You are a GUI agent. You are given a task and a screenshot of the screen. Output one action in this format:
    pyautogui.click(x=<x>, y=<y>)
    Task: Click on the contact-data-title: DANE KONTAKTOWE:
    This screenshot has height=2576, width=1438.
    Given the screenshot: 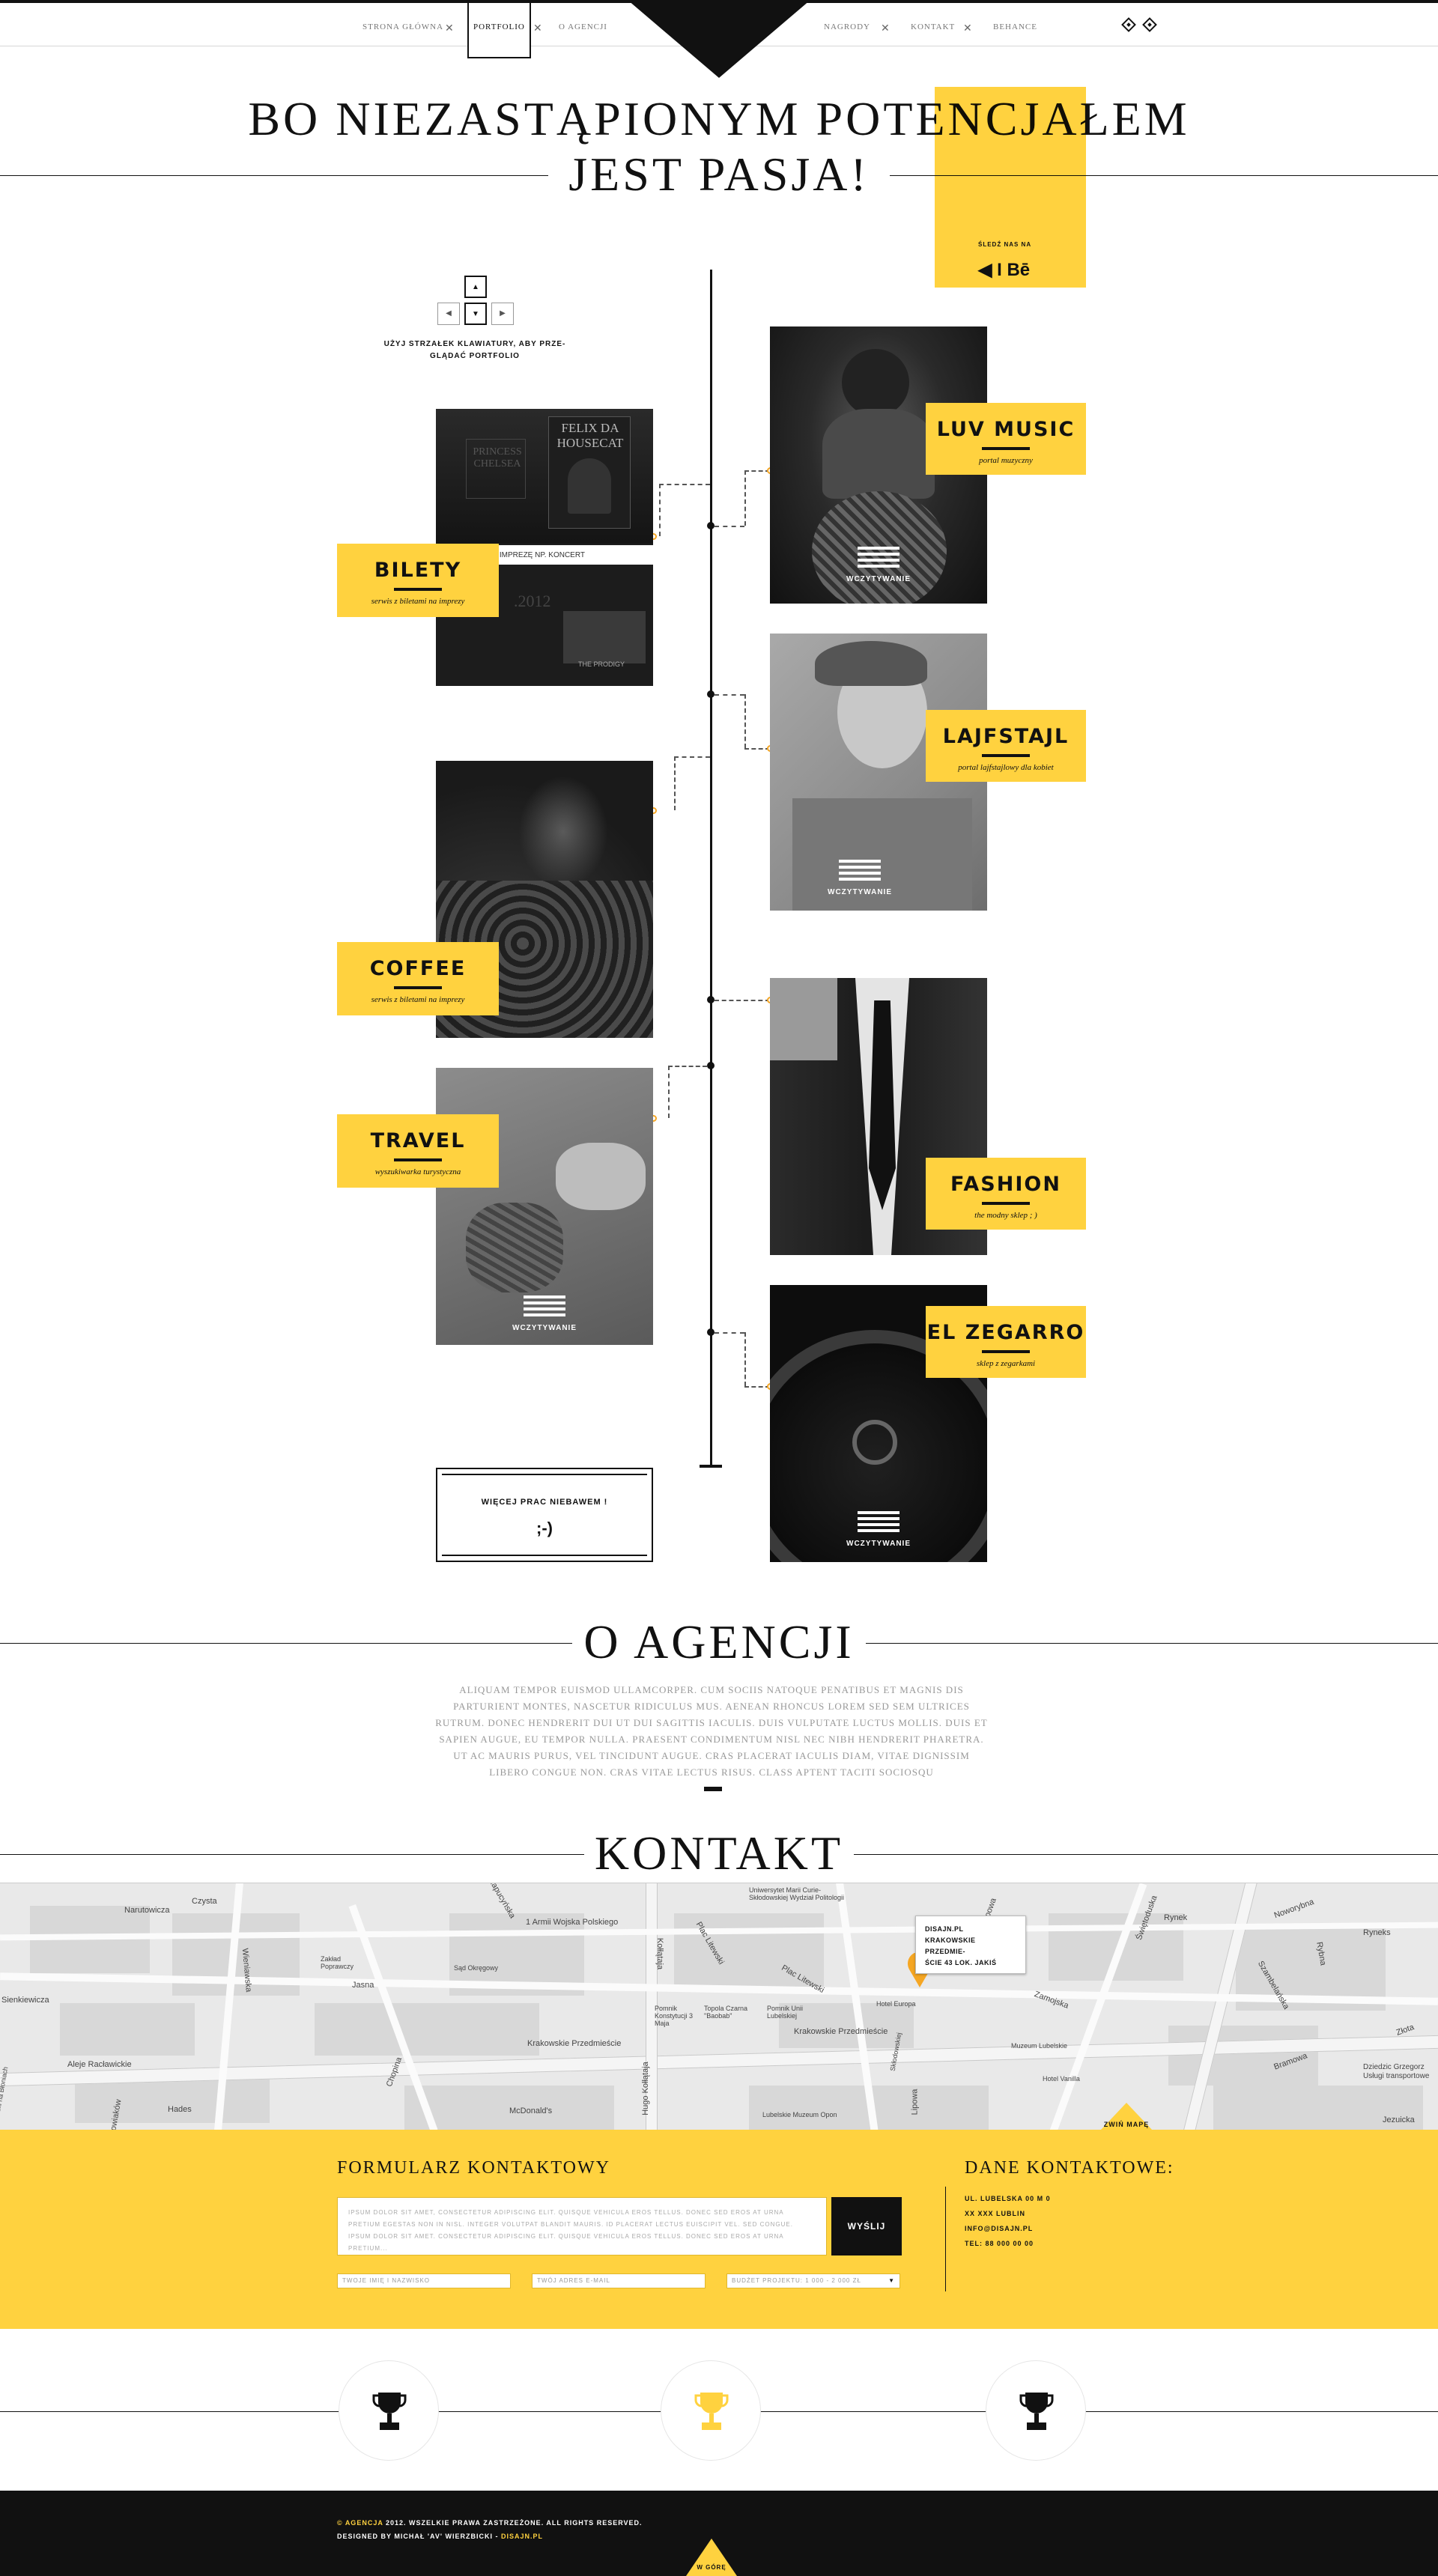 What is the action you would take?
    pyautogui.click(x=1069, y=2168)
    